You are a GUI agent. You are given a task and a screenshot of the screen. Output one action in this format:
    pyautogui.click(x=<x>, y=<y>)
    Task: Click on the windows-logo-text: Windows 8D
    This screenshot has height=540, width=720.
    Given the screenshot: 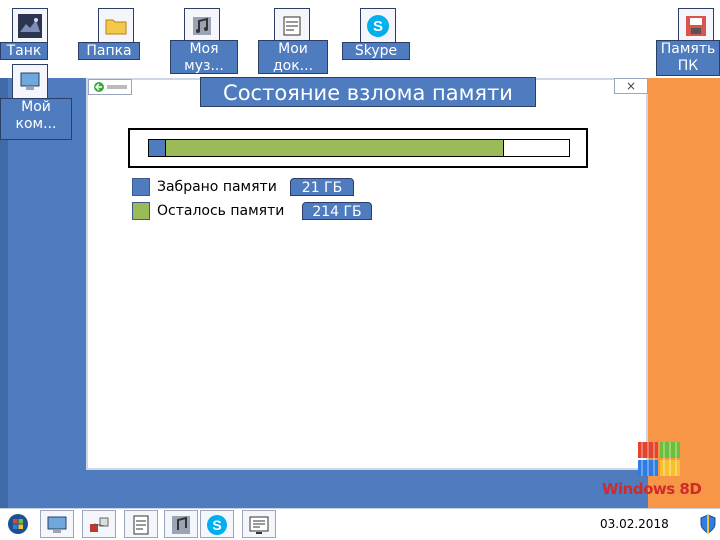 What is the action you would take?
    pyautogui.click(x=652, y=489)
    